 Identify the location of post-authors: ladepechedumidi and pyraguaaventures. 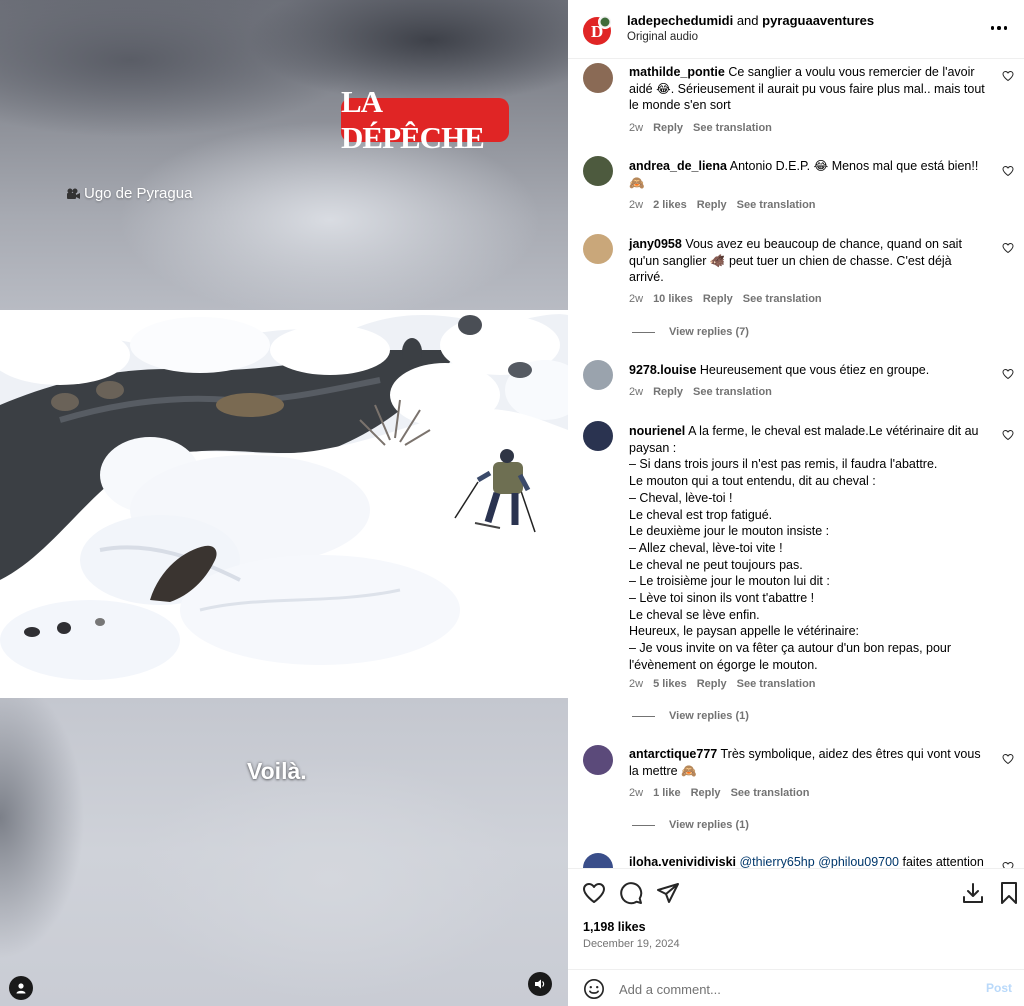
(750, 20).